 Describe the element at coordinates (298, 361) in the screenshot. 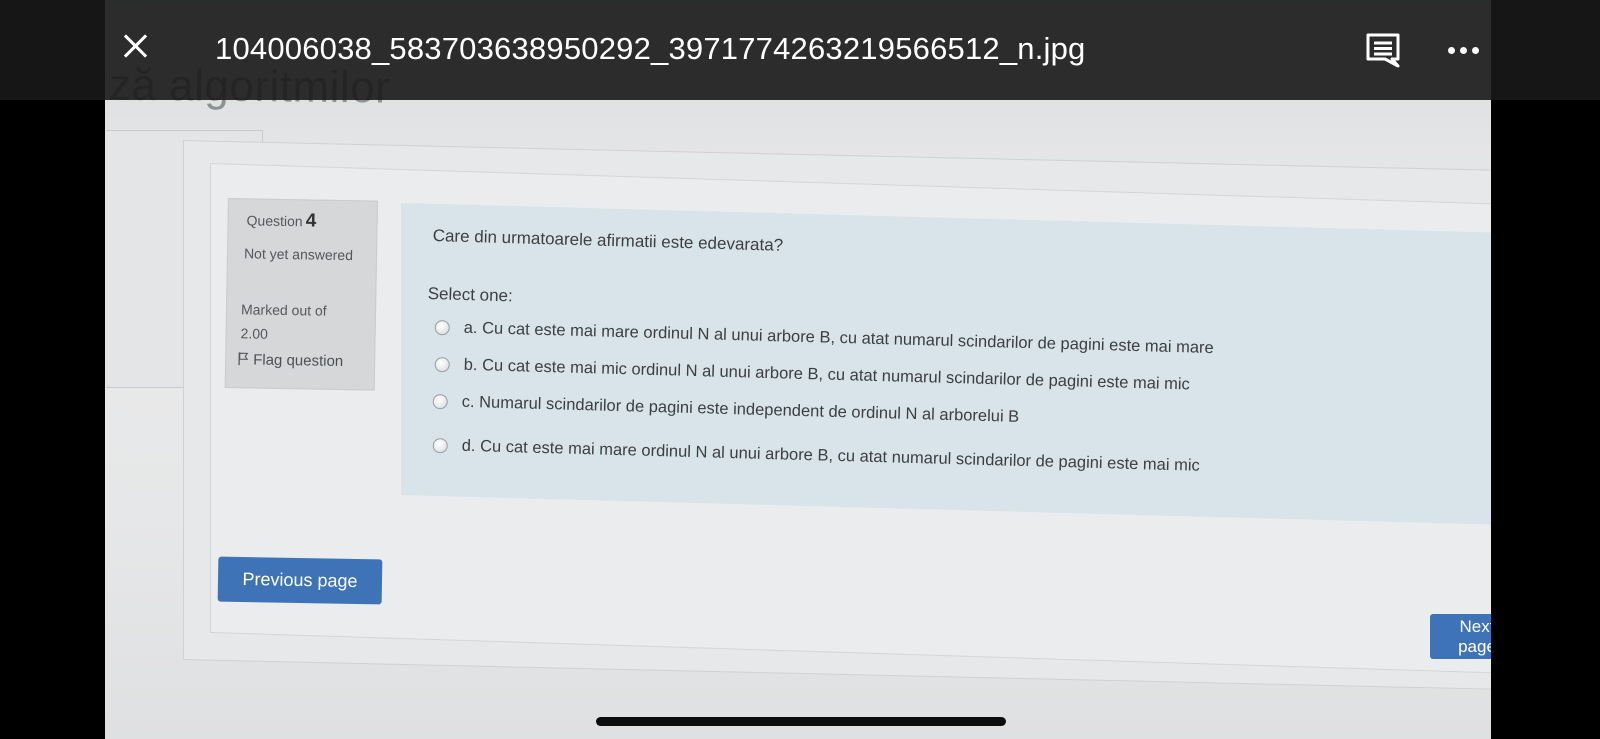

I see `flag-question-label: Flag question` at that location.